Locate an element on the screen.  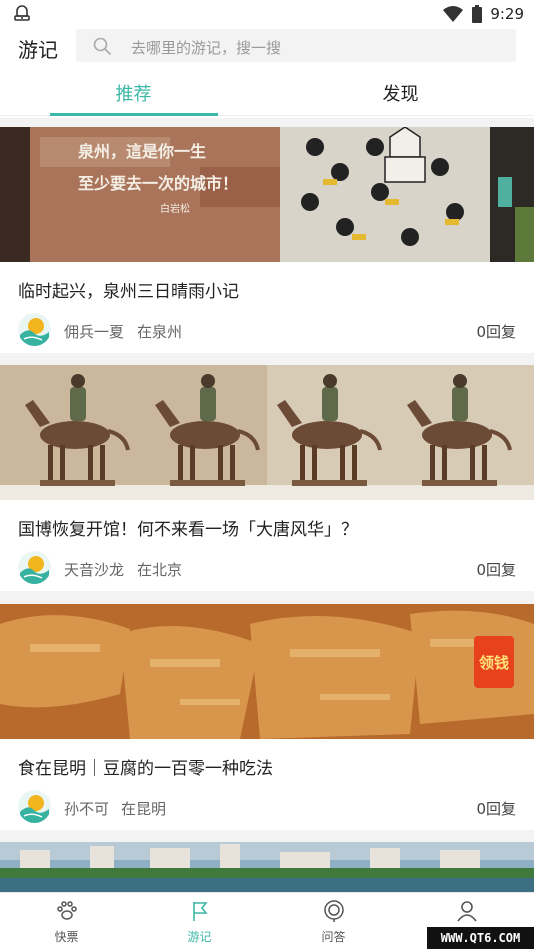
tab-recommended: 推荐 is located at coordinates (133, 93).